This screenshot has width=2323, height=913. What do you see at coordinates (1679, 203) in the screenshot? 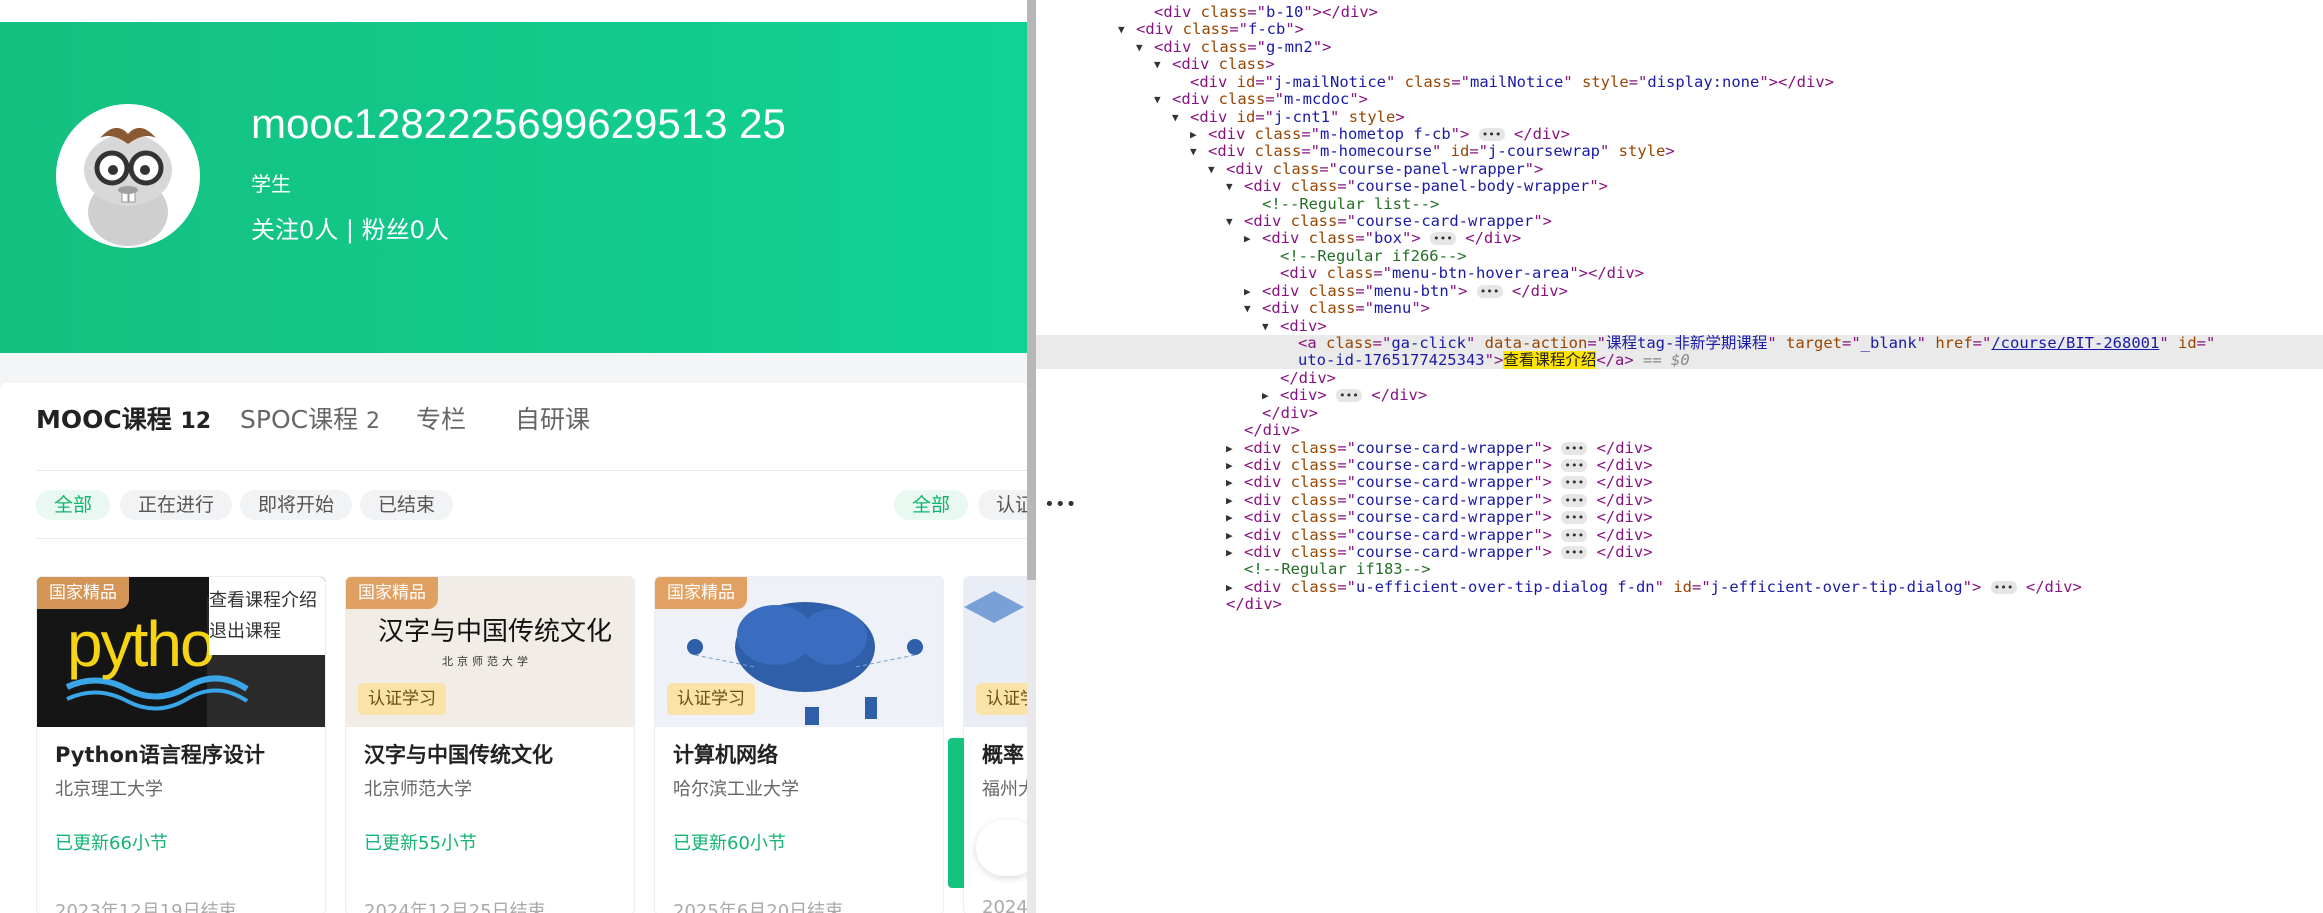
I see `dom-tree-node: <!--Regular list-->` at bounding box center [1679, 203].